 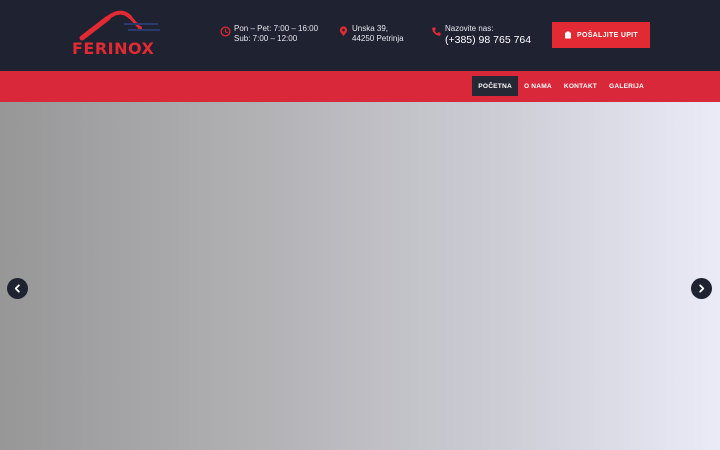 I want to click on main-navigation: POČETNA O NAMA KONTAKT GALERIJA, so click(x=360, y=86).